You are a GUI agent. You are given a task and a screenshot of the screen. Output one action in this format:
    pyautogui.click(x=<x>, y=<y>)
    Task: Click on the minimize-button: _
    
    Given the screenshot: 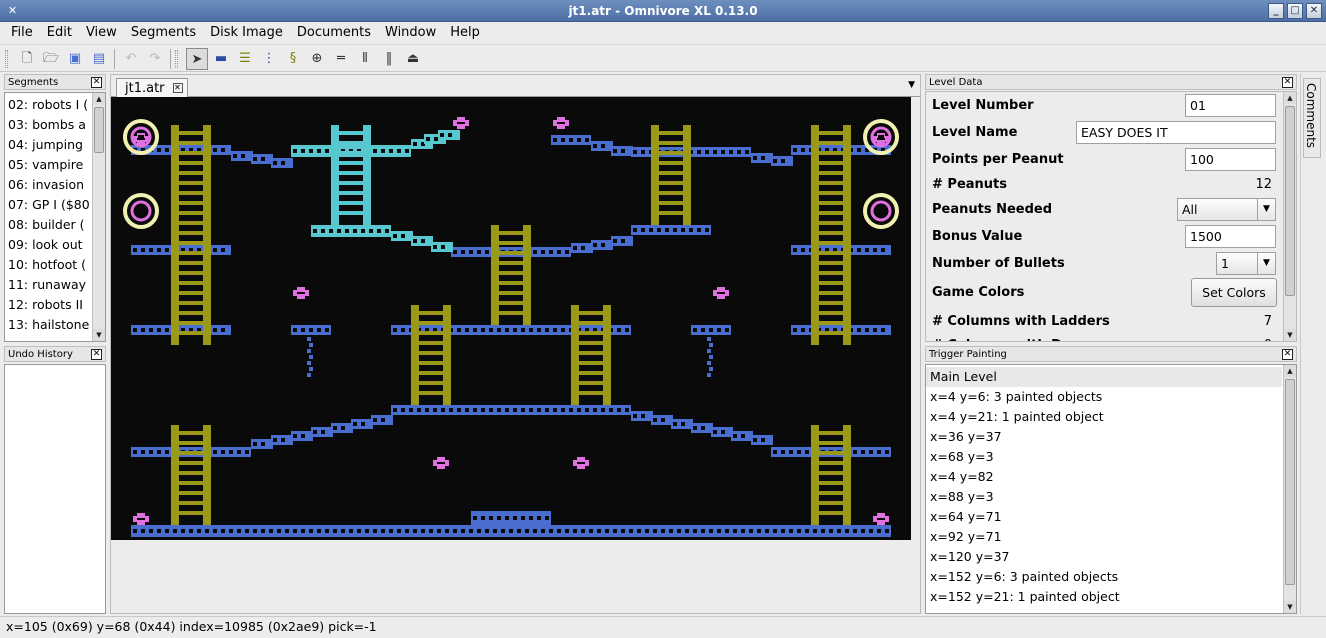 What is the action you would take?
    pyautogui.click(x=1276, y=11)
    